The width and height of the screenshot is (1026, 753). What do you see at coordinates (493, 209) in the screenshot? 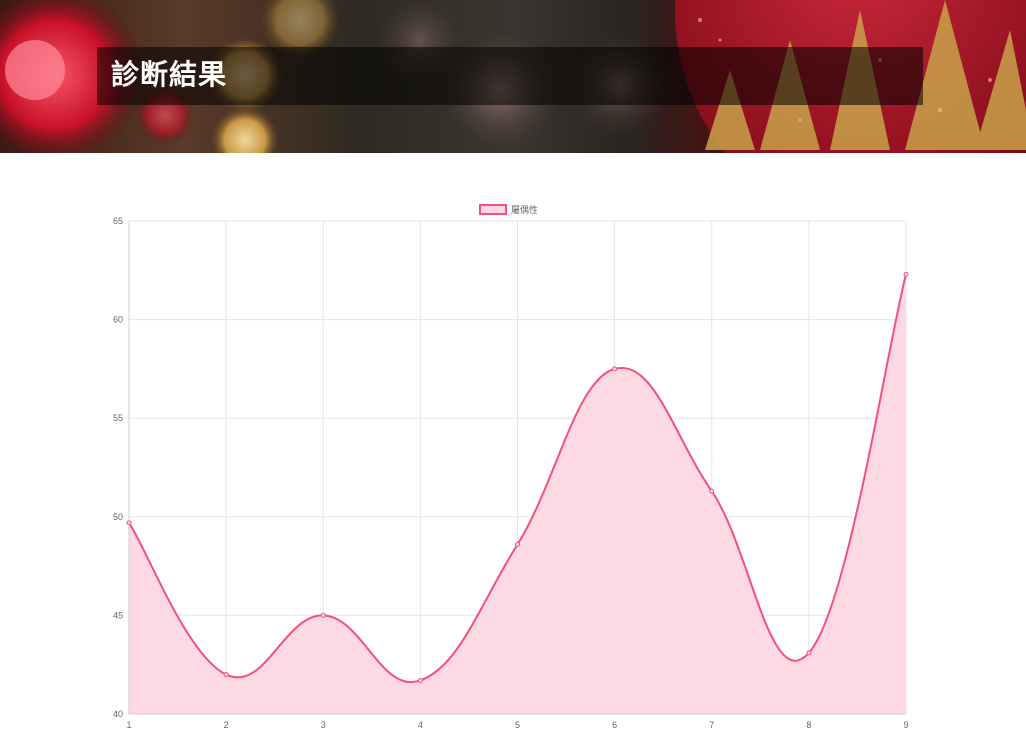
I see `legend-swatch` at bounding box center [493, 209].